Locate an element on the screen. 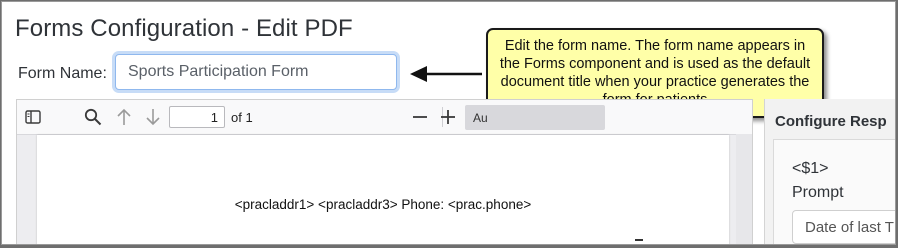 This screenshot has height=248, width=898. form-name-label: Form Name: is located at coordinates (62, 73).